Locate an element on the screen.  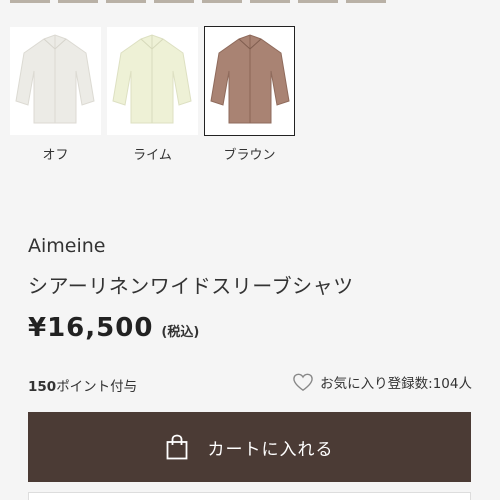
swatch-brown is located at coordinates (249, 81).